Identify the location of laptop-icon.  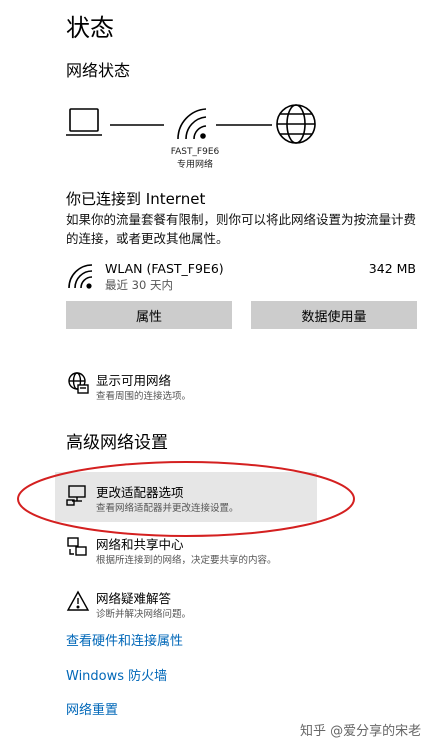
(84, 122).